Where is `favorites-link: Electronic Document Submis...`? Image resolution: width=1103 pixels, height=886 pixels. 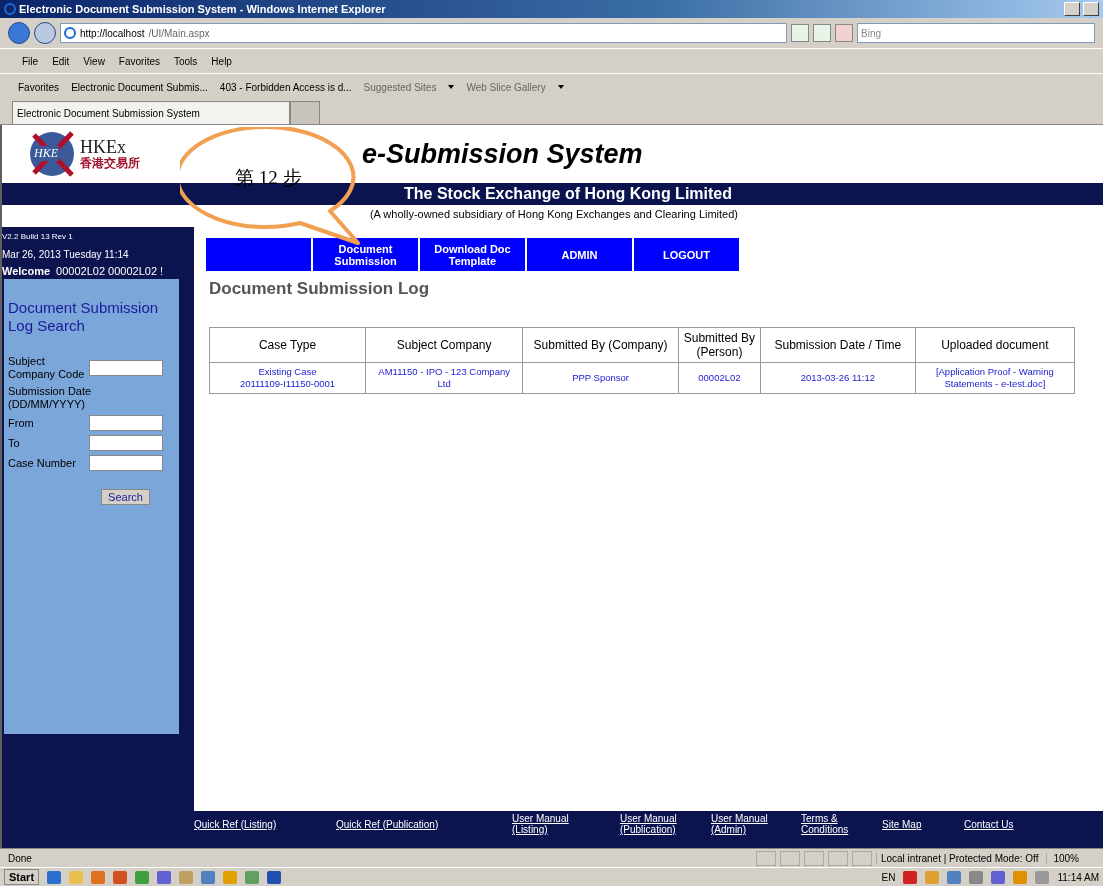
favorites-link: Electronic Document Submis... is located at coordinates (139, 87).